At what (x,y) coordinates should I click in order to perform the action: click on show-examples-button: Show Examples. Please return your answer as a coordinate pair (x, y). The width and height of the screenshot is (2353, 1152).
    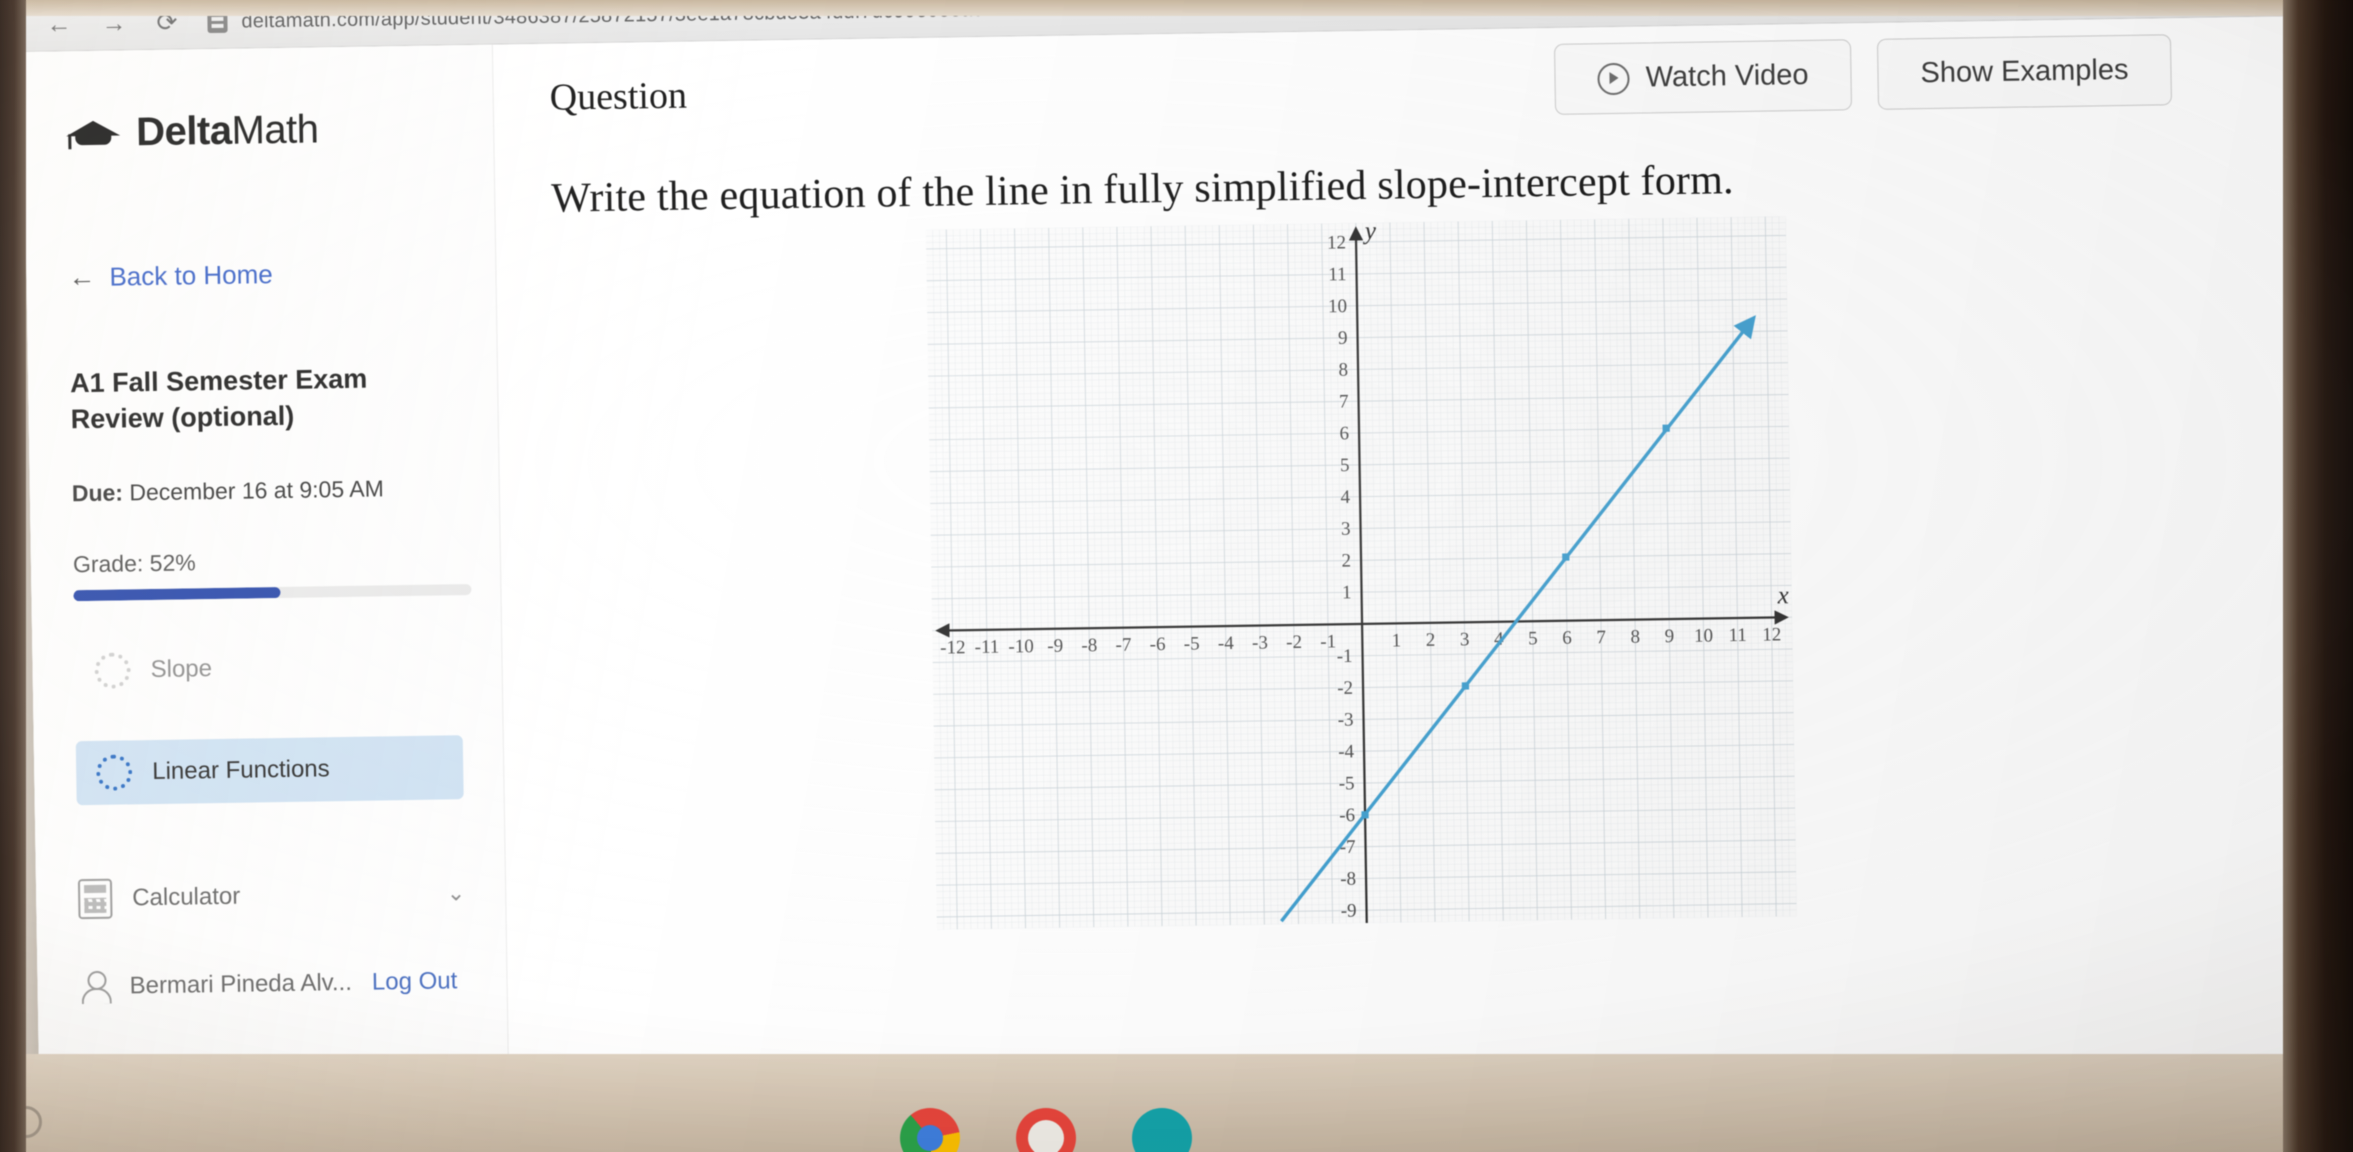
    Looking at the image, I should click on (2024, 72).